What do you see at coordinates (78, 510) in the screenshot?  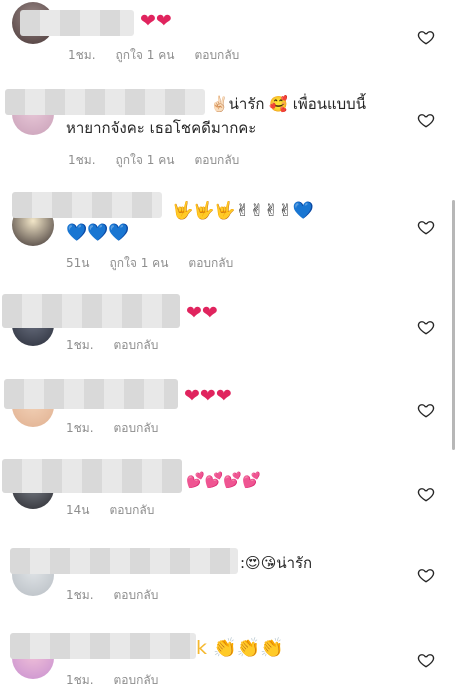 I see `comment-time: 14น` at bounding box center [78, 510].